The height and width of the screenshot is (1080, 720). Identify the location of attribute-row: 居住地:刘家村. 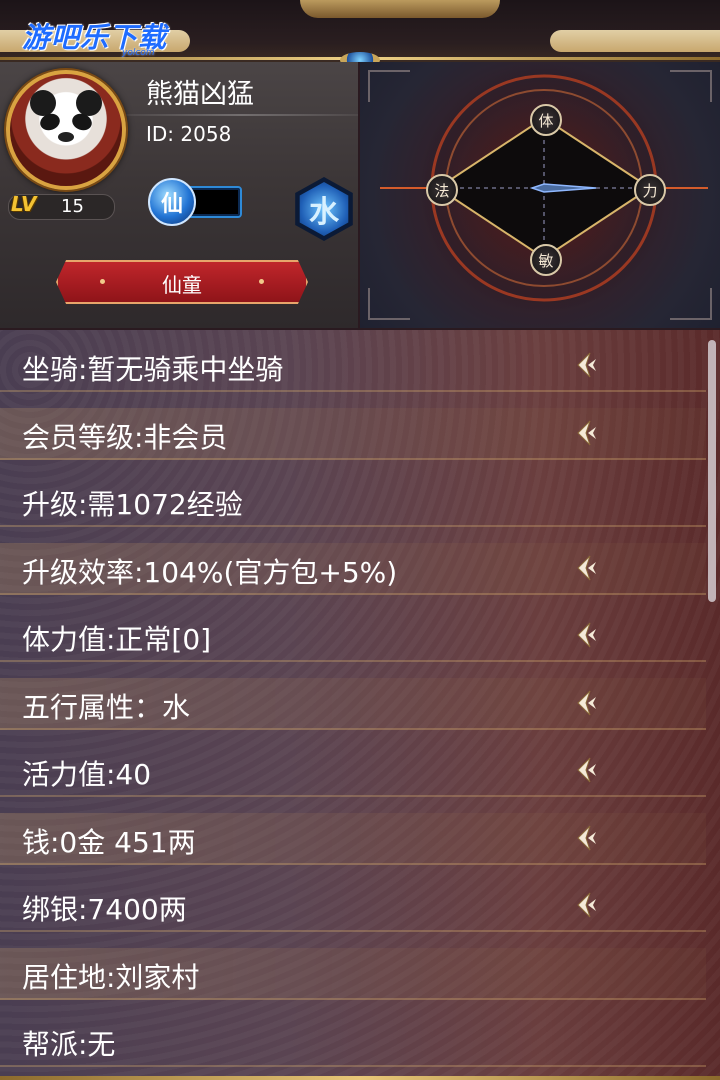
(353, 973).